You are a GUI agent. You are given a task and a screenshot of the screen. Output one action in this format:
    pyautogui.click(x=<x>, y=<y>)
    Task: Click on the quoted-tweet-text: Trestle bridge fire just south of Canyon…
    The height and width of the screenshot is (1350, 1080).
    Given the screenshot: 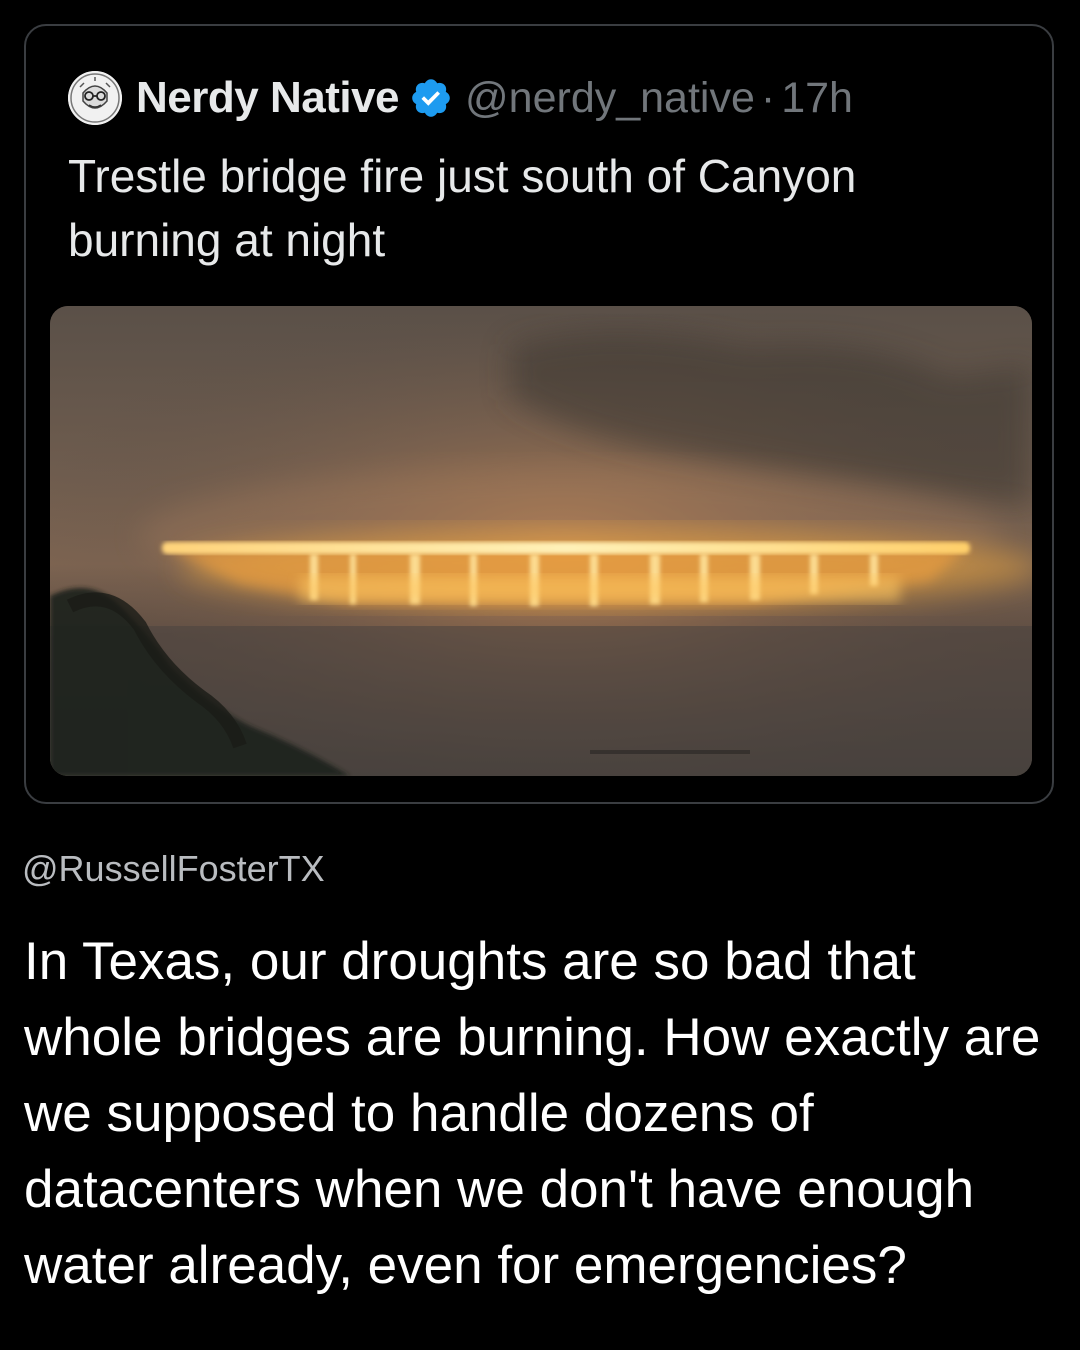 What is the action you would take?
    pyautogui.click(x=462, y=208)
    